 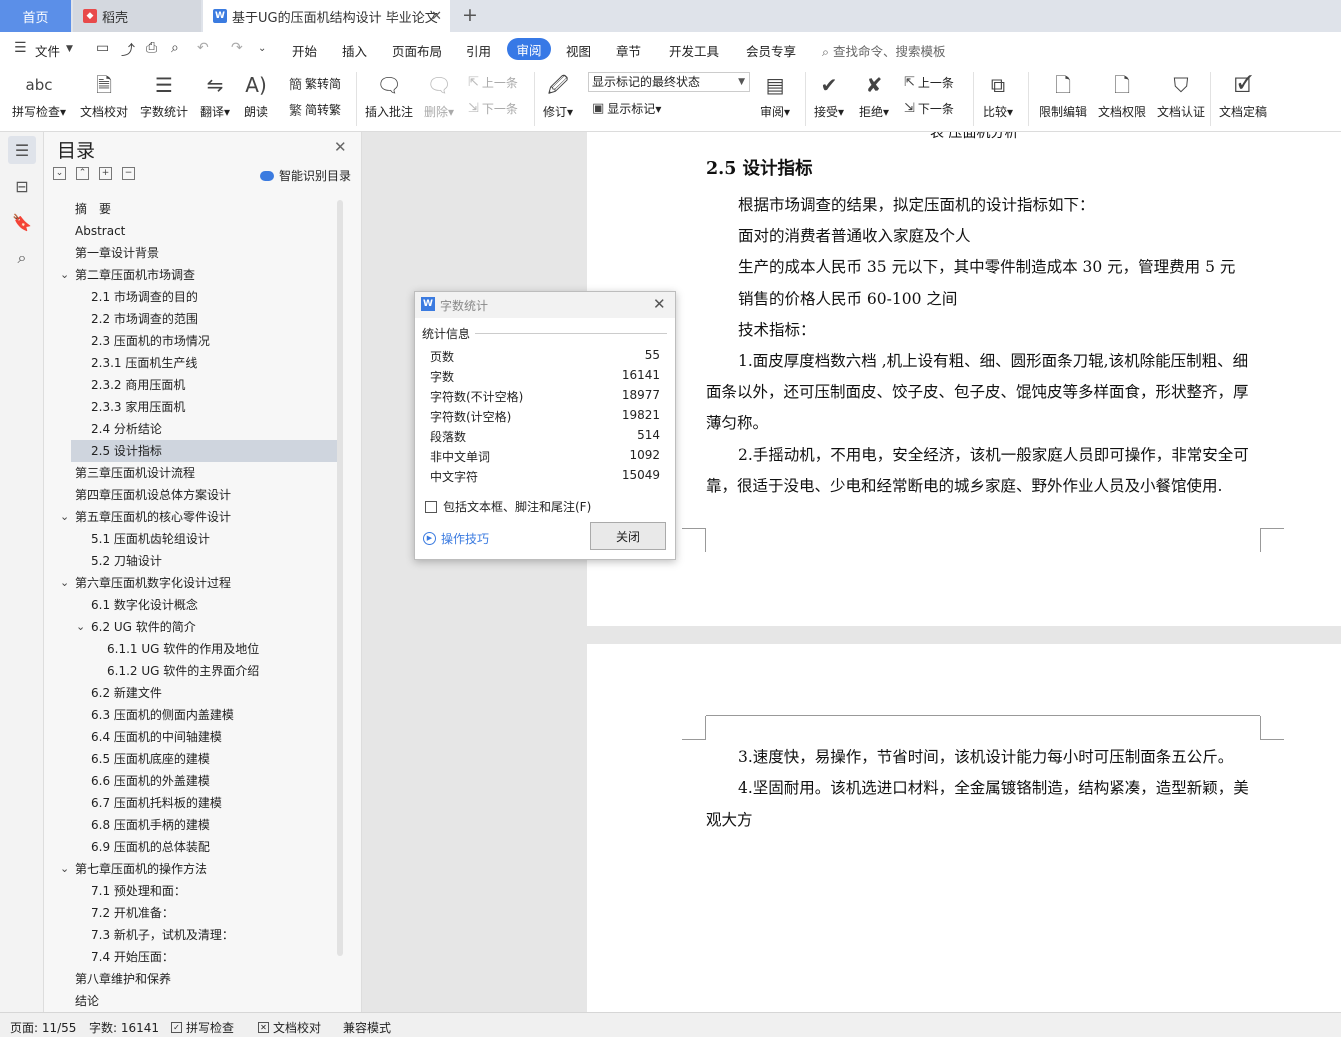 I want to click on markup-state-select: 显示标记的最终状态 ▼, so click(x=669, y=82).